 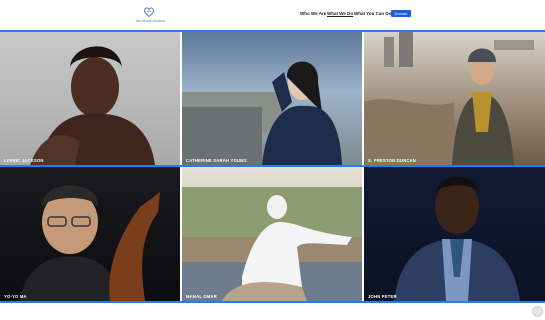 I want to click on portrait-tile-yo-yo-ma: YO-YO MA, so click(x=90, y=234).